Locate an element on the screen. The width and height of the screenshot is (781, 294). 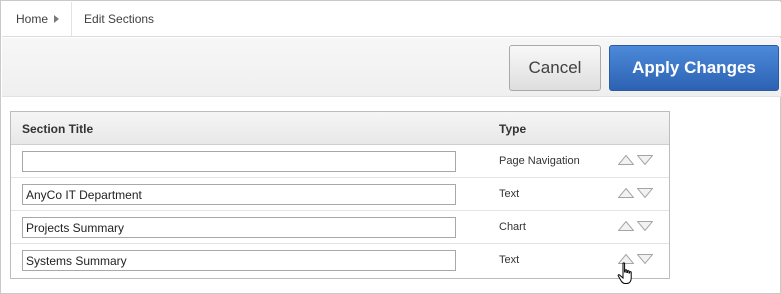
breadcrumb: Home Edit Sections is located at coordinates (391, 19).